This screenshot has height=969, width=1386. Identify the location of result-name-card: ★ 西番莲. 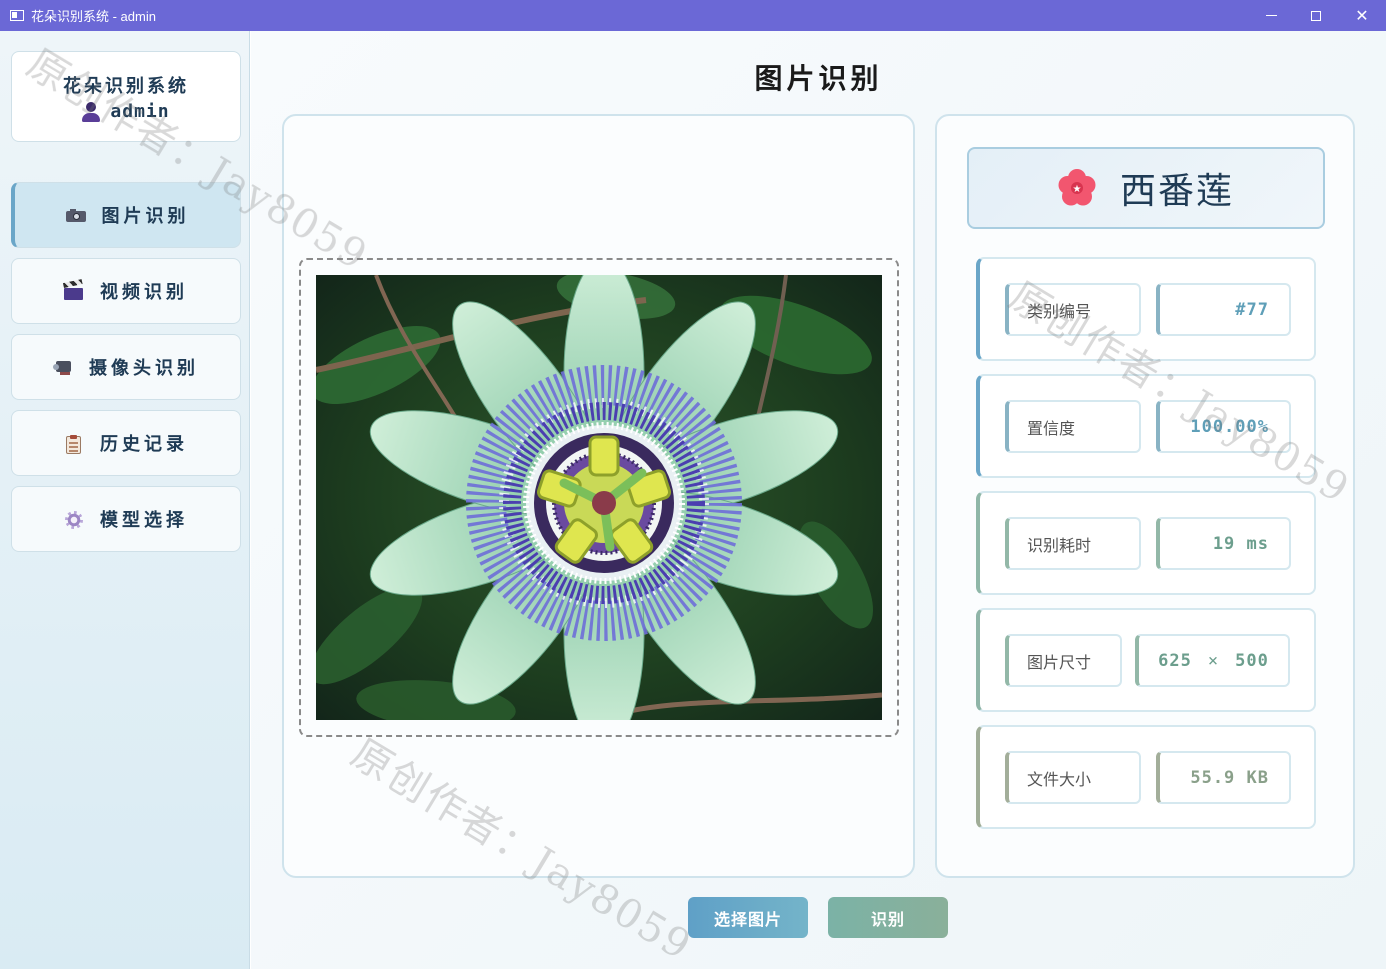
(1146, 188).